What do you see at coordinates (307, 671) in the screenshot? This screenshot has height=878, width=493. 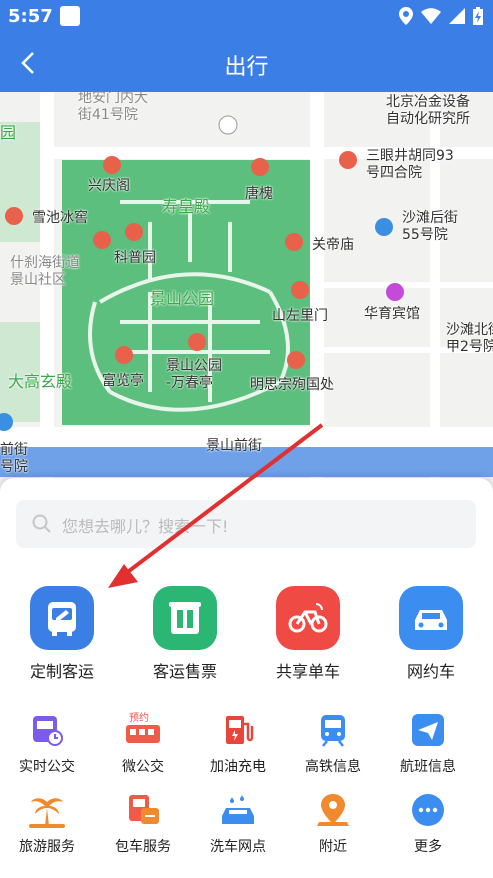 I see `service-label: 共享单车` at bounding box center [307, 671].